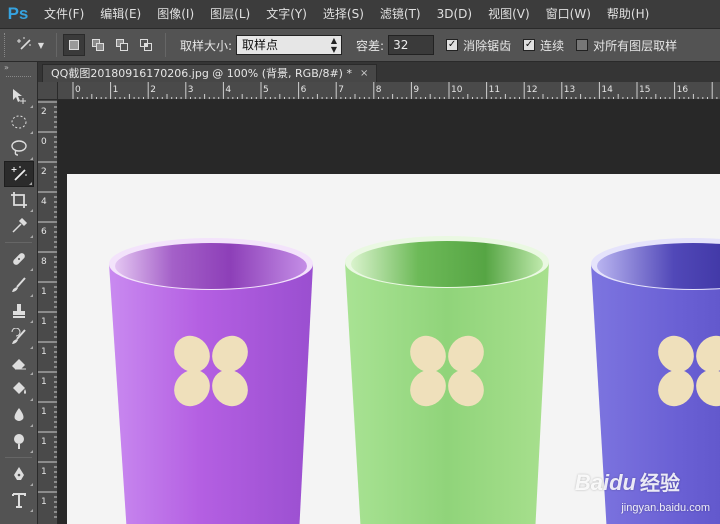  I want to click on menu-view: 视图(V), so click(509, 14).